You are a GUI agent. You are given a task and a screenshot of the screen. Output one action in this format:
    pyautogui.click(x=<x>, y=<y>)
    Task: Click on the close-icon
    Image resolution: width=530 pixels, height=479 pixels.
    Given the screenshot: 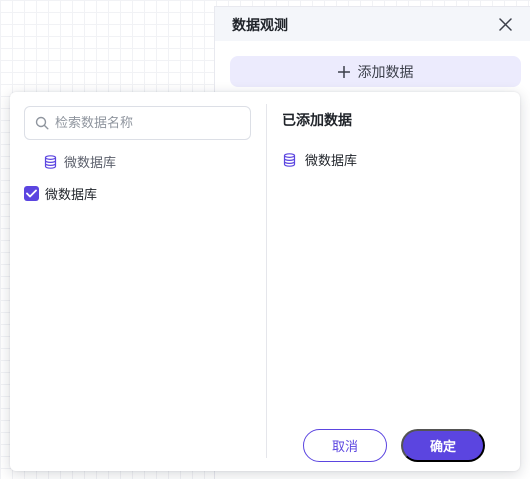 What is the action you would take?
    pyautogui.click(x=505, y=24)
    